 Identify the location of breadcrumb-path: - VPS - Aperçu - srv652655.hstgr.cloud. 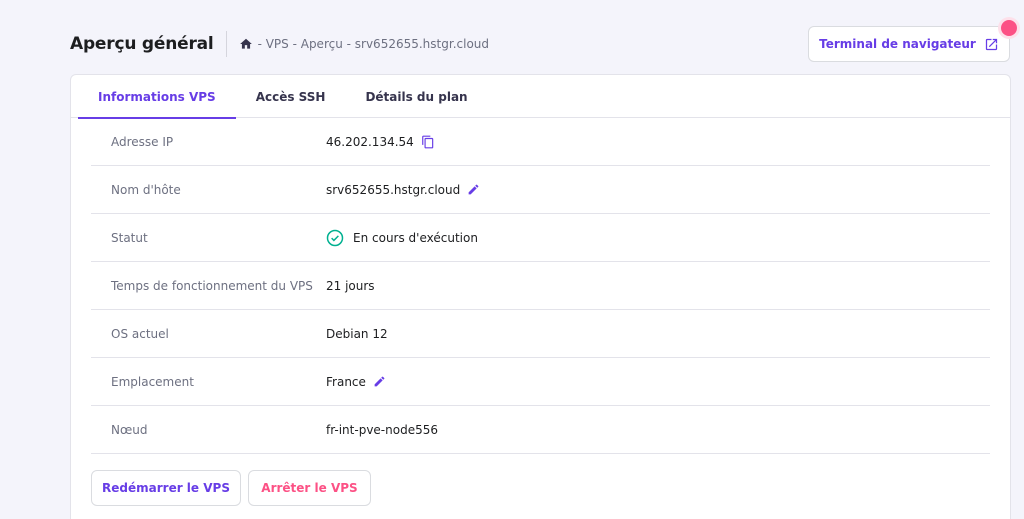
(373, 44).